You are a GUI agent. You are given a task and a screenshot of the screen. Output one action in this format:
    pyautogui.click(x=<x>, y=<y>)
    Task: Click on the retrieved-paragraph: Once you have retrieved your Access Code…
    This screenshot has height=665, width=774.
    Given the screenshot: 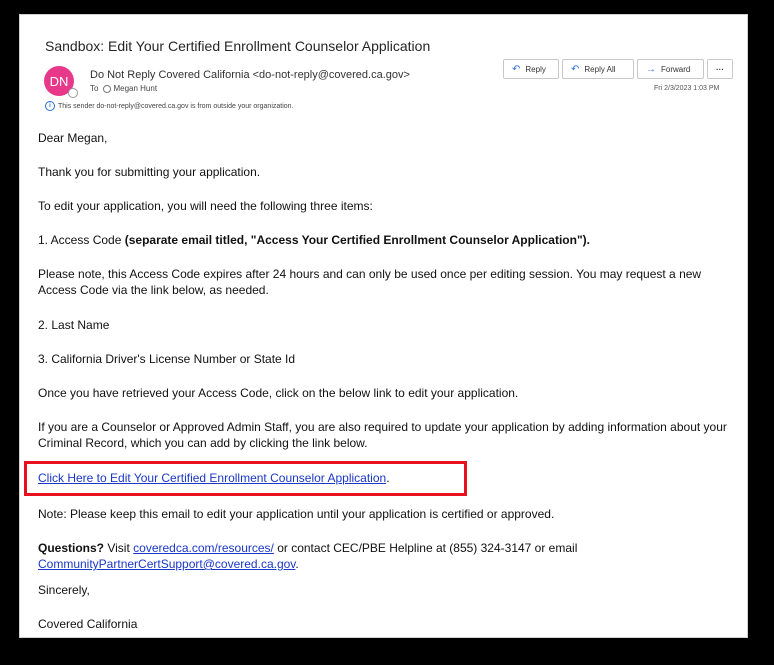 What is the action you would take?
    pyautogui.click(x=278, y=393)
    